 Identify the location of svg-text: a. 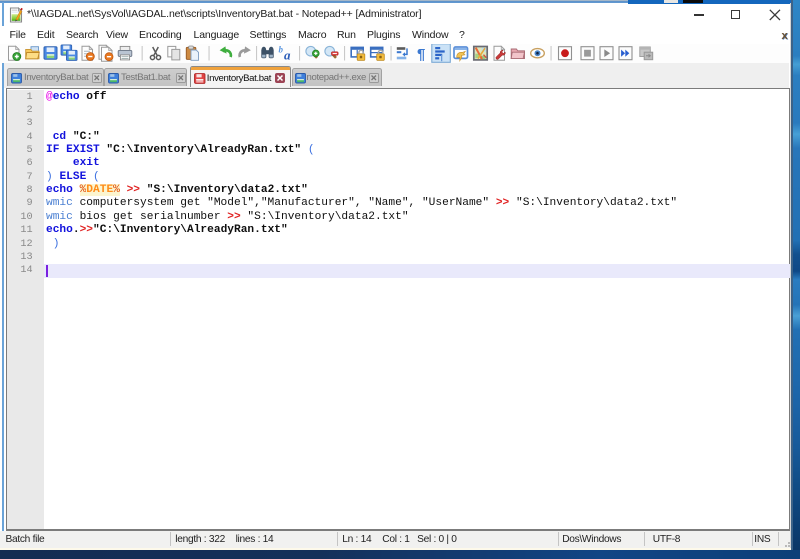
(287, 54).